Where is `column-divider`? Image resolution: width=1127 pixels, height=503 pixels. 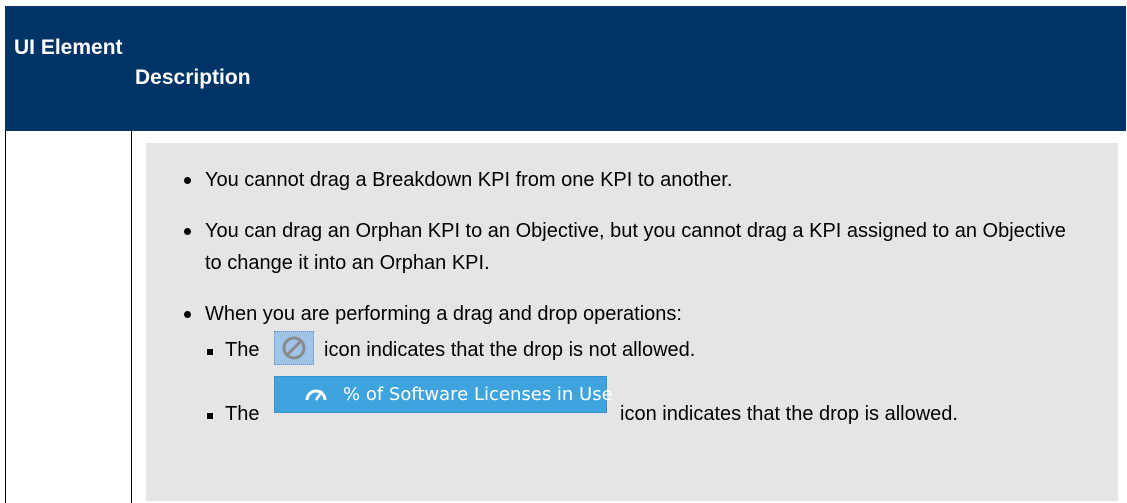
column-divider is located at coordinates (131, 317).